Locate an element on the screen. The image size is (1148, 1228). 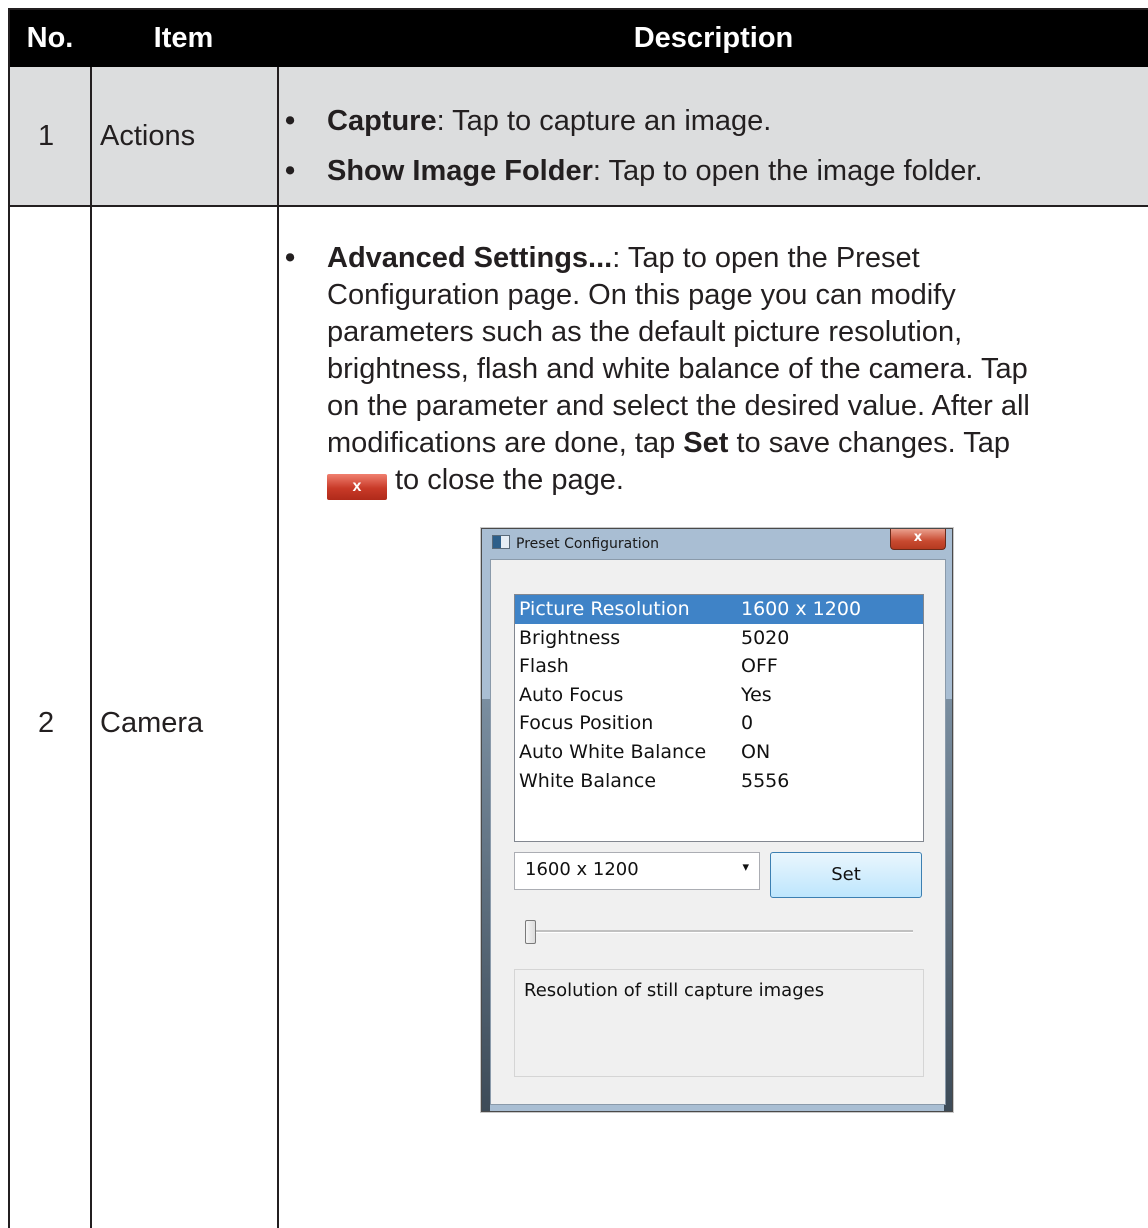
param-value: ON is located at coordinates (756, 751).